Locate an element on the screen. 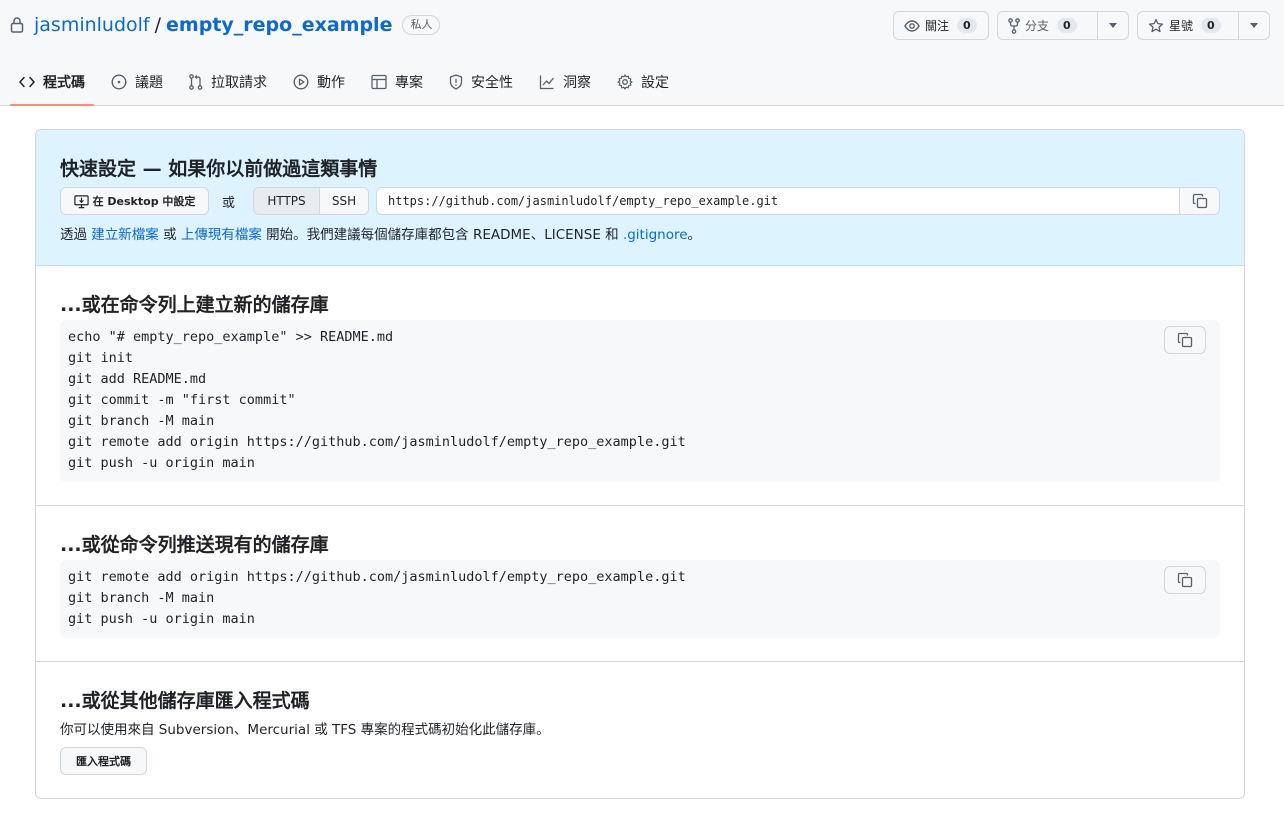 Image resolution: width=1284 pixels, height=816 pixels. star-button-group: 星號 0 is located at coordinates (1203, 25).